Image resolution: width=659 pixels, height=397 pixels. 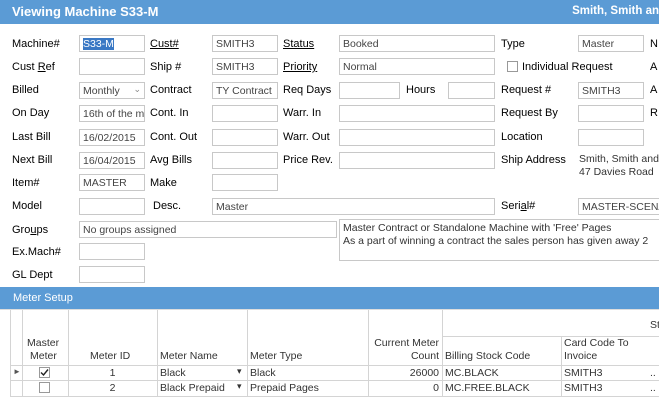 What do you see at coordinates (208, 229) in the screenshot?
I see `groups-field: No groups assigned` at bounding box center [208, 229].